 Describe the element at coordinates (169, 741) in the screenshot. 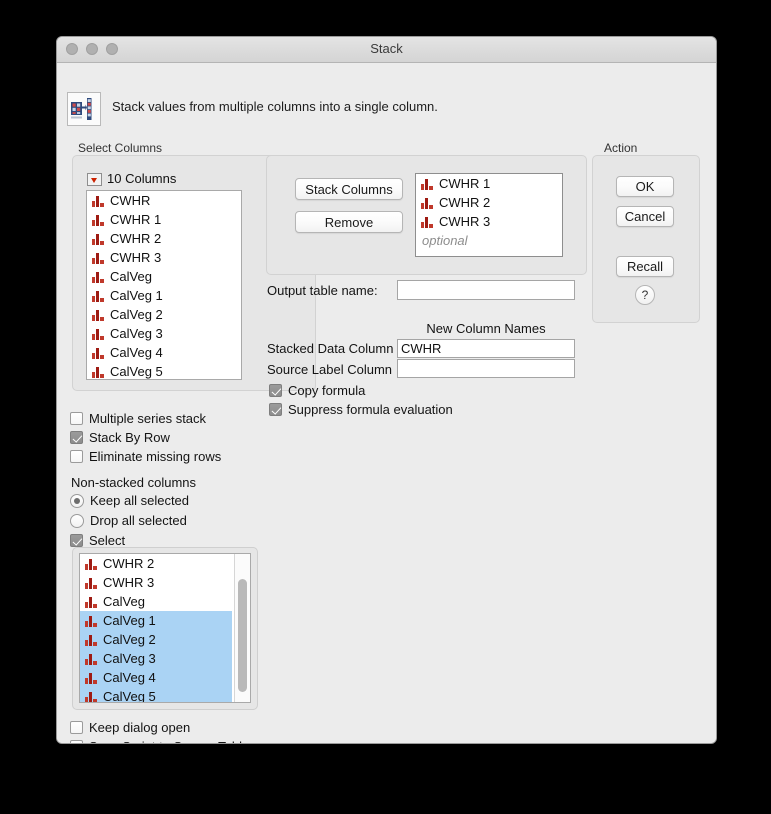

I see `save-script-label: Save Script to Source Table` at that location.